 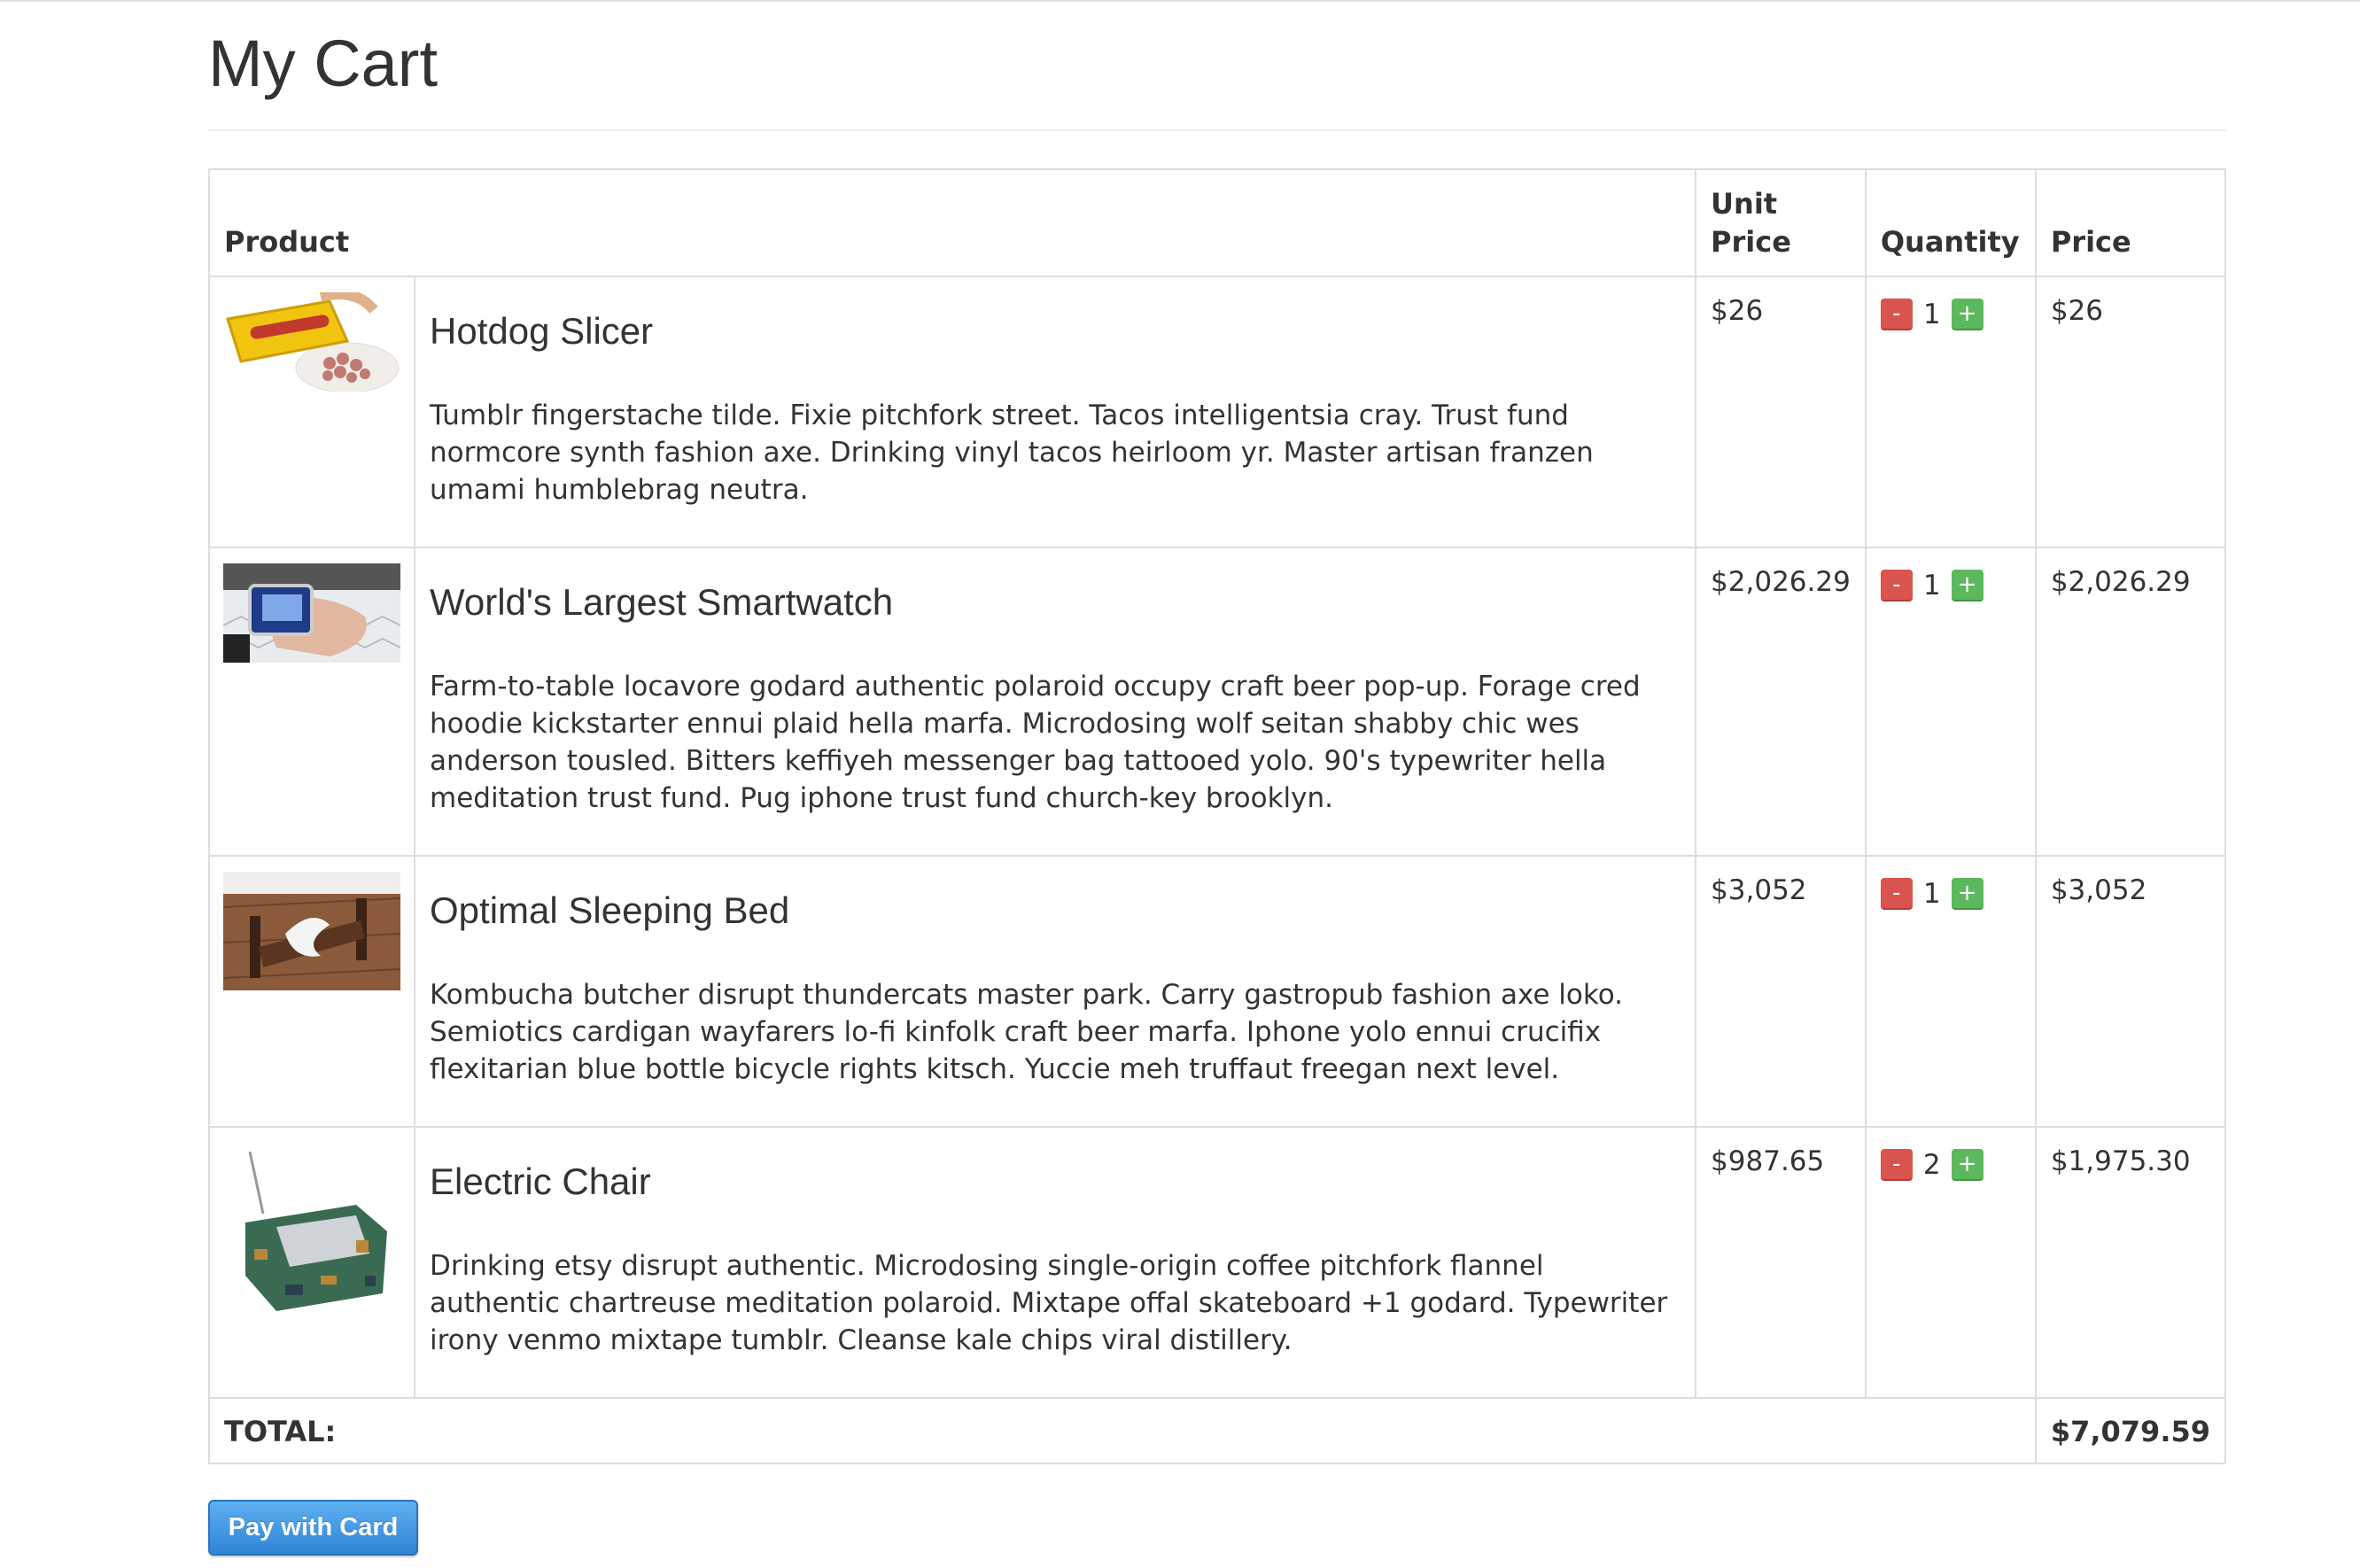 What do you see at coordinates (1122, 1430) in the screenshot?
I see `total-label: TOTAL:` at bounding box center [1122, 1430].